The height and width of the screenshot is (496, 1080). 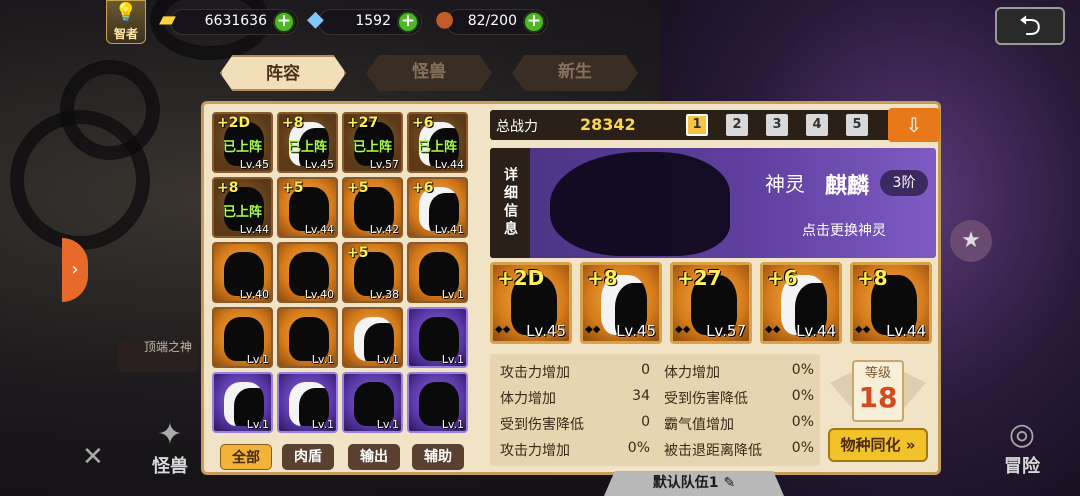 I want to click on back-arrow-icon: ⮌, so click(x=1030, y=25).